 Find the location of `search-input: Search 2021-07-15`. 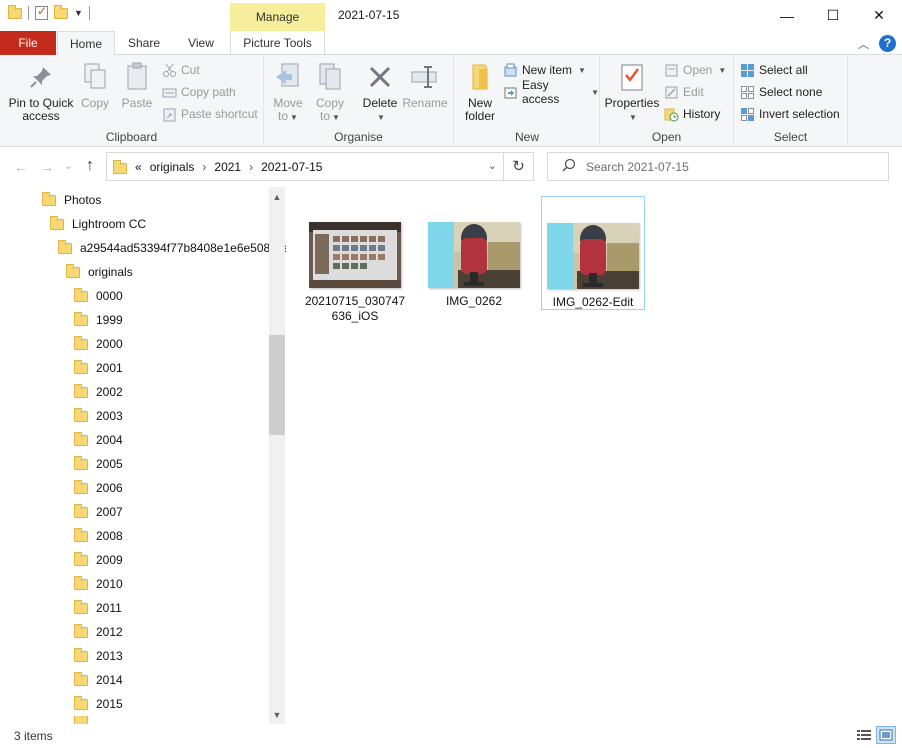

search-input: Search 2021-07-15 is located at coordinates (718, 166).